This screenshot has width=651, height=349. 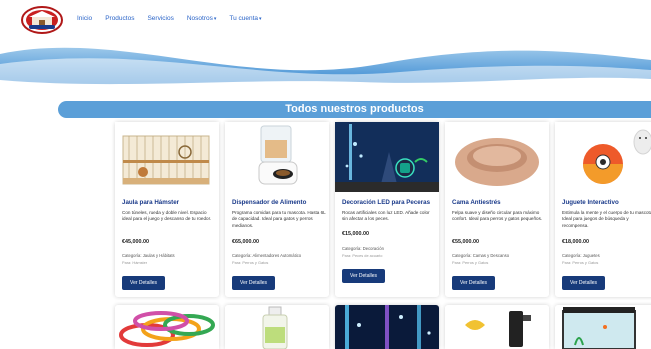 I want to click on food-dispenser-image, so click(x=277, y=157).